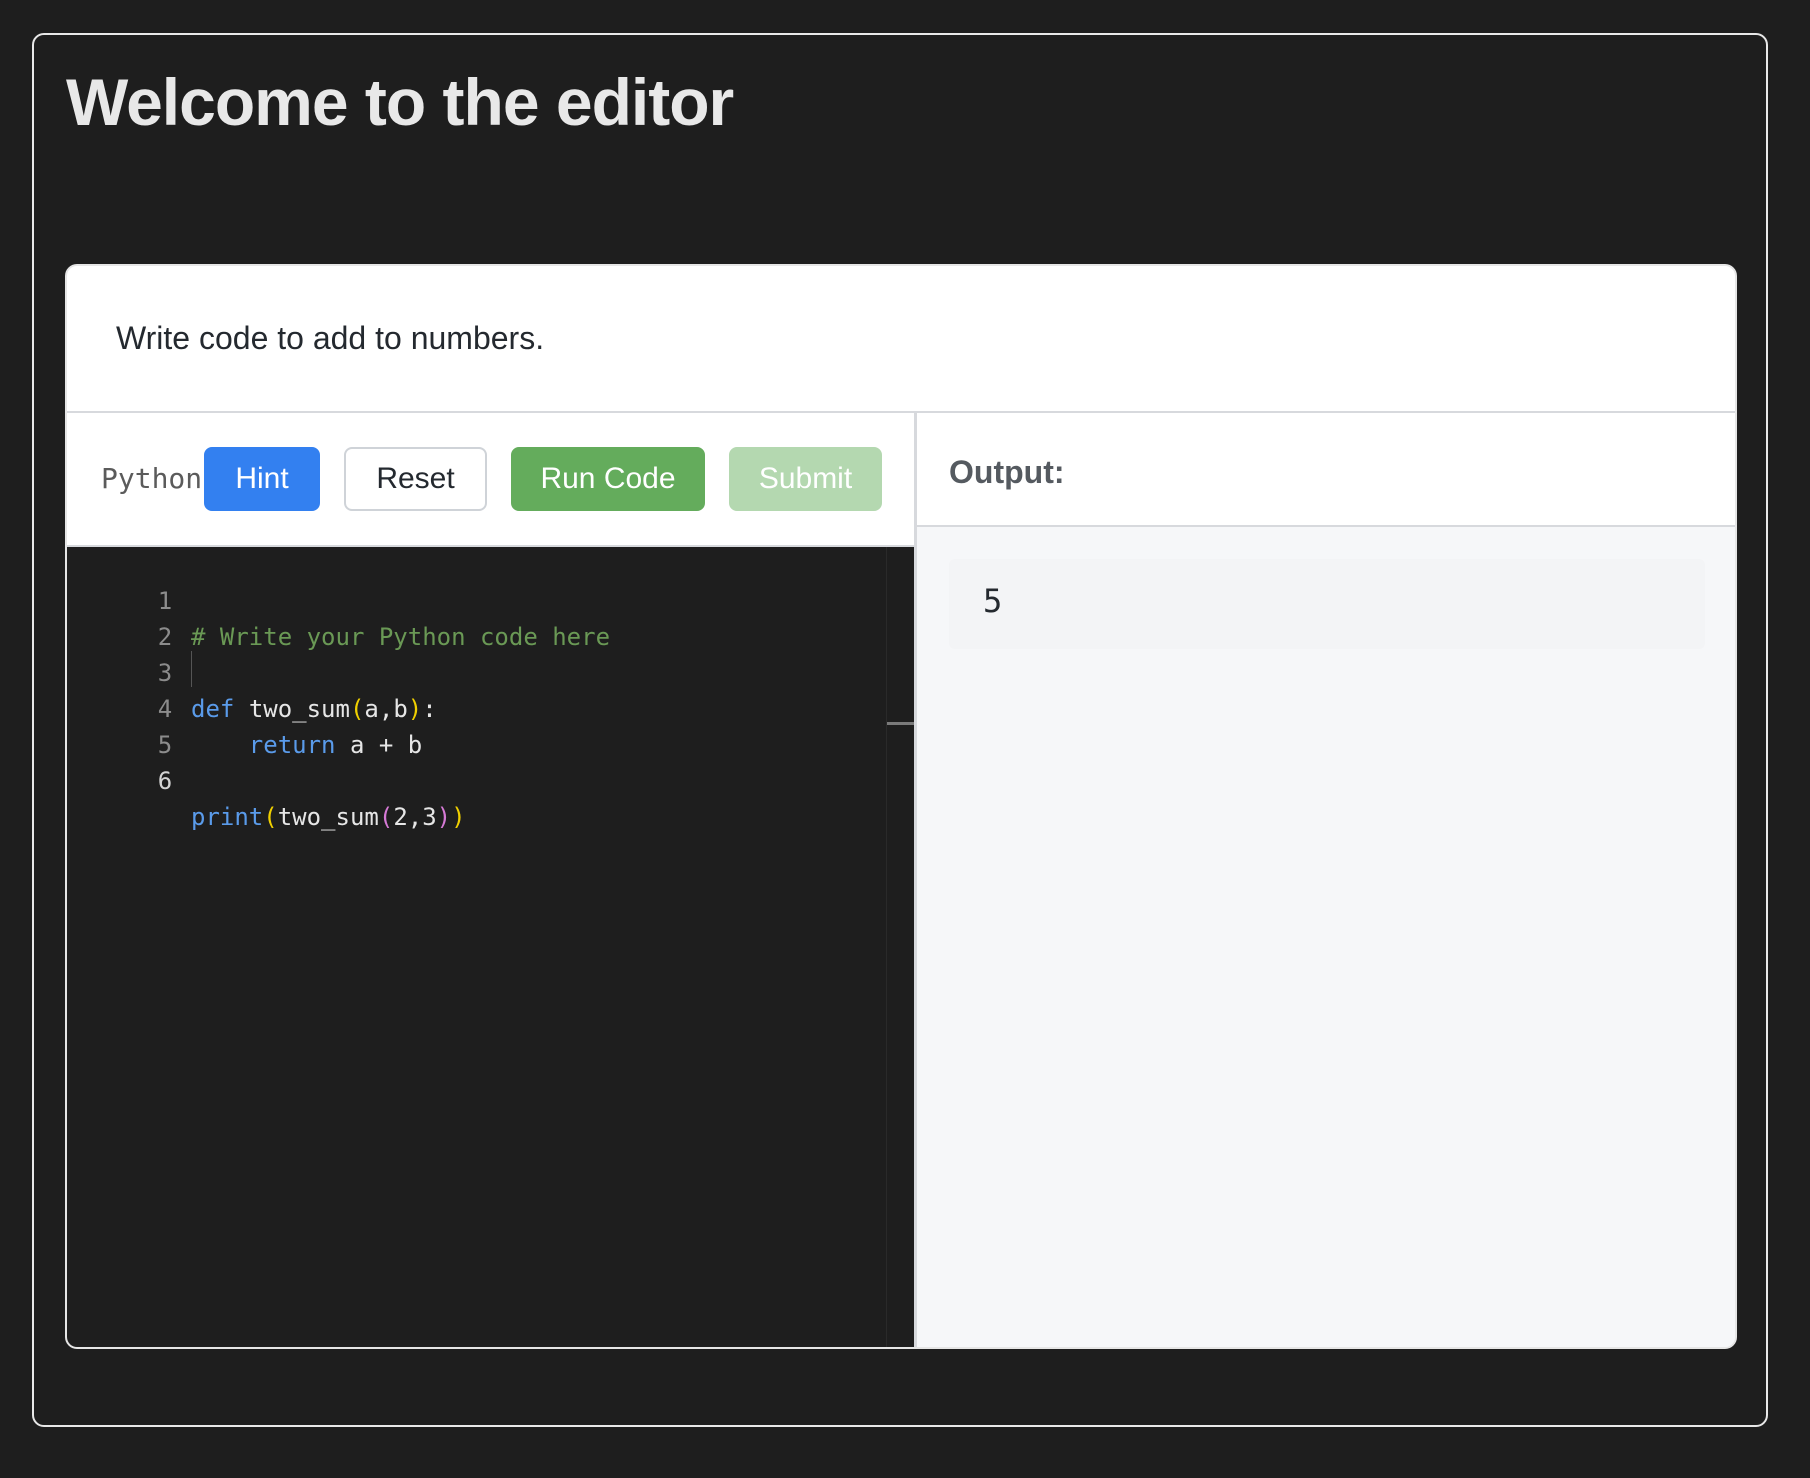  I want to click on hint-button: Hint, so click(262, 479).